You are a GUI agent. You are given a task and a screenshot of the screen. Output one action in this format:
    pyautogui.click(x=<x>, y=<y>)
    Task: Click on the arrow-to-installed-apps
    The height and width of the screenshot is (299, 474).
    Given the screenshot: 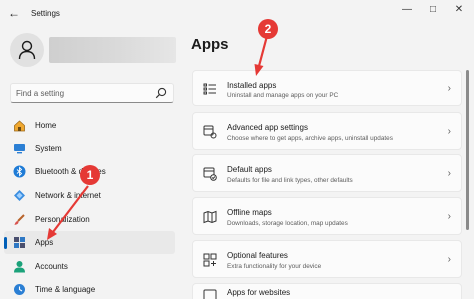 What is the action you would take?
    pyautogui.click(x=263, y=51)
    